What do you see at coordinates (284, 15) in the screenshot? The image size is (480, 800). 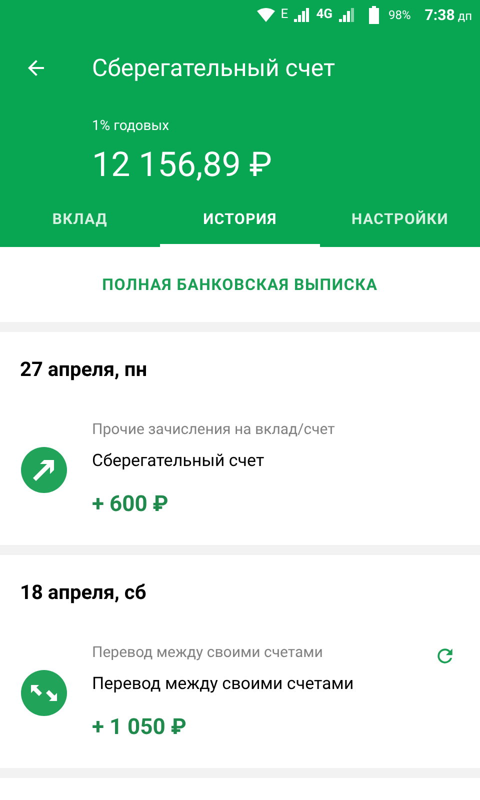 I see `network-label: E` at bounding box center [284, 15].